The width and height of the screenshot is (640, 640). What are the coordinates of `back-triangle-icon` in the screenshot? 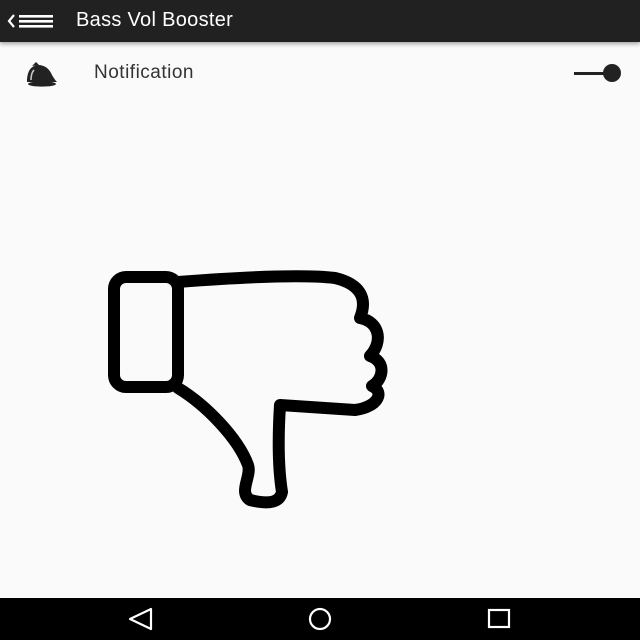 It's located at (140, 619).